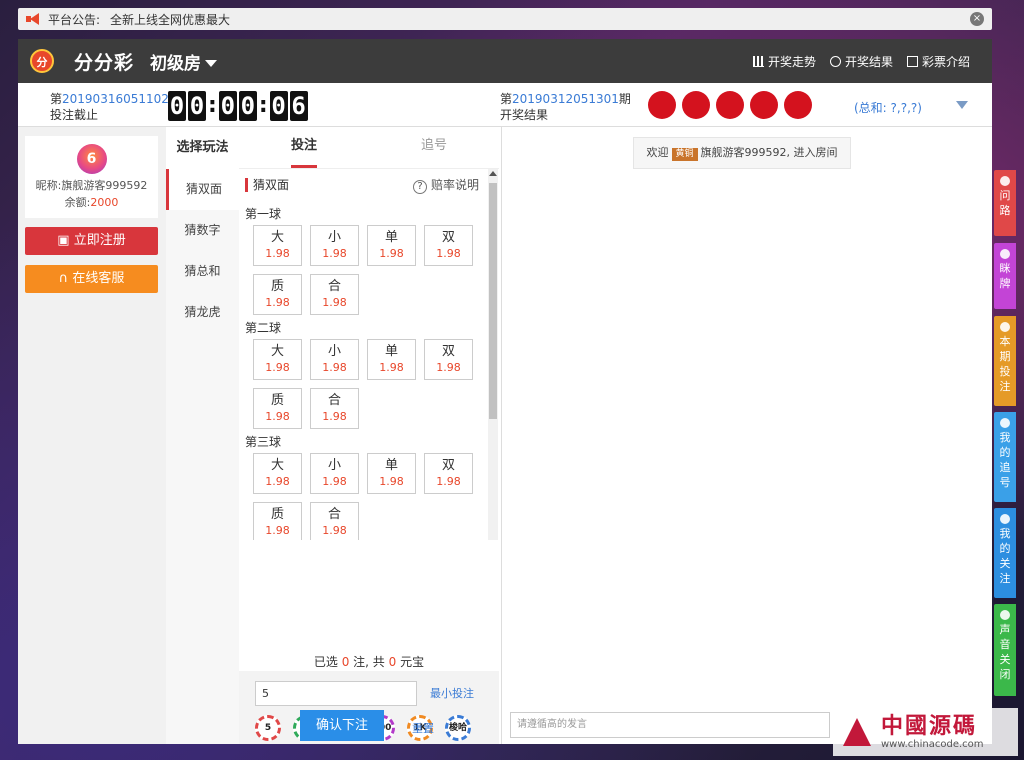 Image resolution: width=1024 pixels, height=760 pixels. I want to click on reset-button: 重置, so click(423, 728).